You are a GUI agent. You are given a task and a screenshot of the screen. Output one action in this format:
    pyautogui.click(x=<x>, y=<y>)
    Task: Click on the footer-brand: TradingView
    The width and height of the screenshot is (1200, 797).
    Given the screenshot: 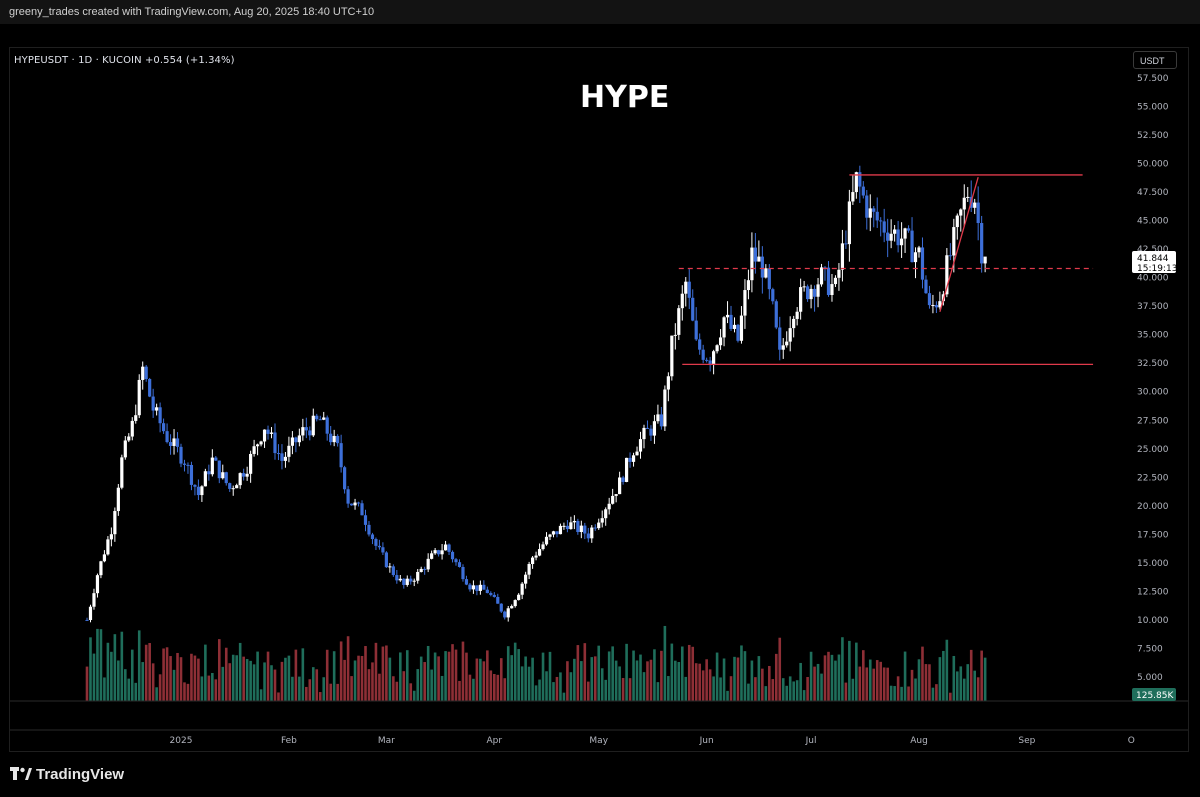 What is the action you would take?
    pyautogui.click(x=67, y=774)
    